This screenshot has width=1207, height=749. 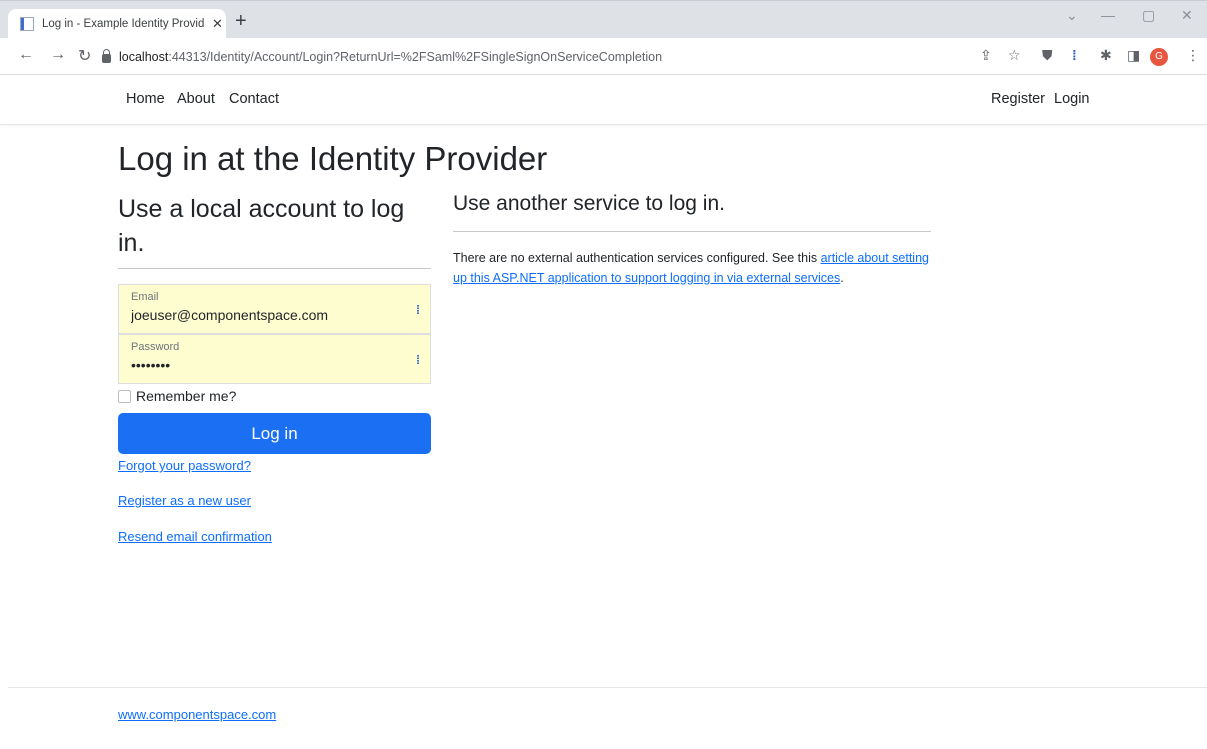 What do you see at coordinates (333, 158) in the screenshot?
I see `page-title: Log in at the Identity Provider` at bounding box center [333, 158].